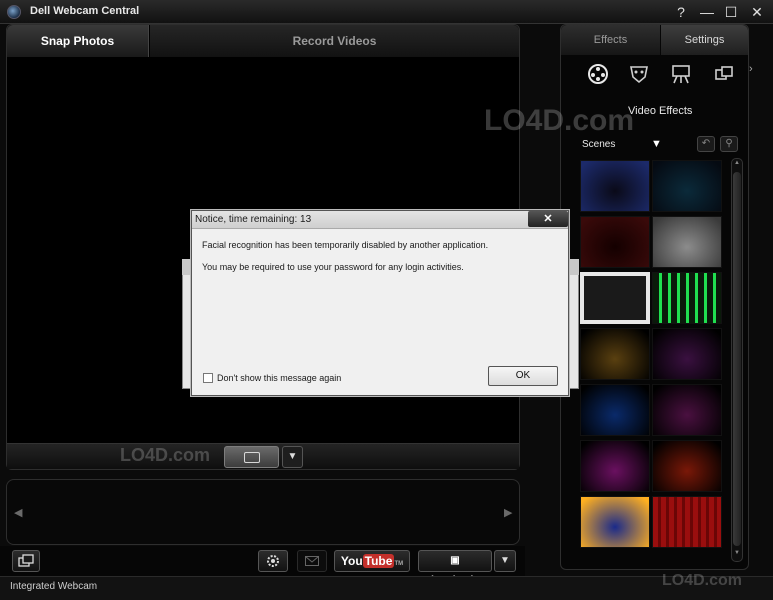  Describe the element at coordinates (737, 163) in the screenshot. I see `scroll-up-arrow: ▲` at that location.